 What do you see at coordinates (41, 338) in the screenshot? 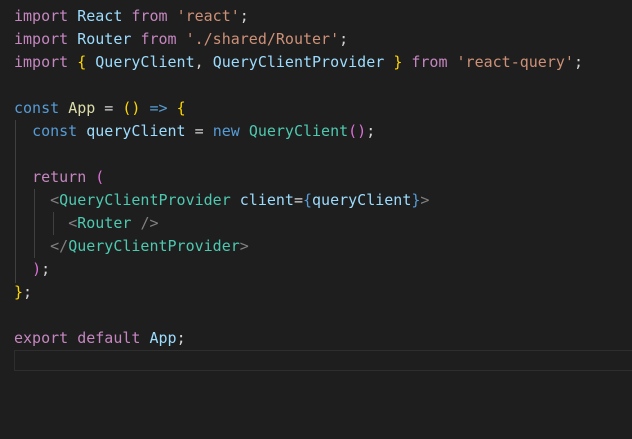
I see `code-token: export` at bounding box center [41, 338].